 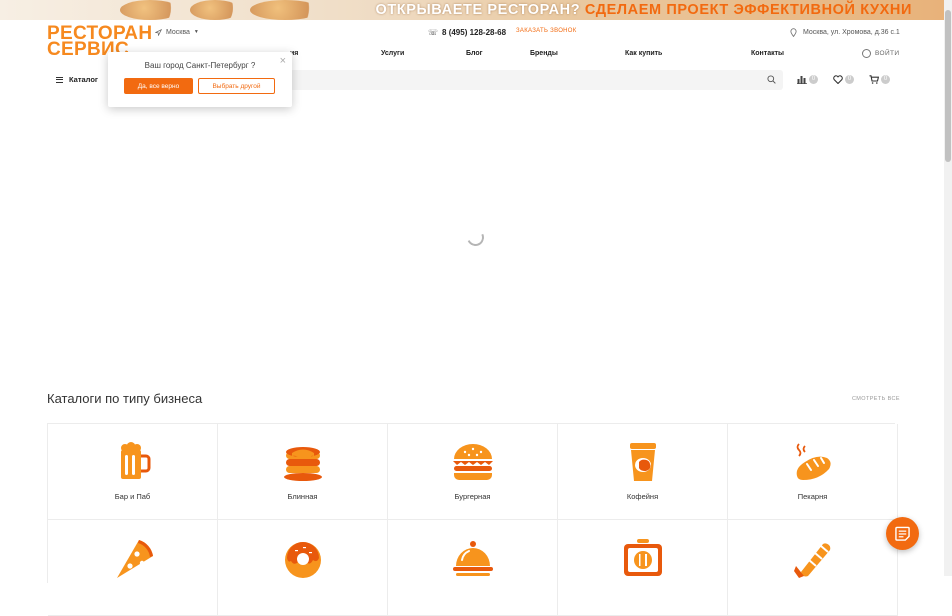 I want to click on coffee-cup-icon, so click(x=643, y=462).